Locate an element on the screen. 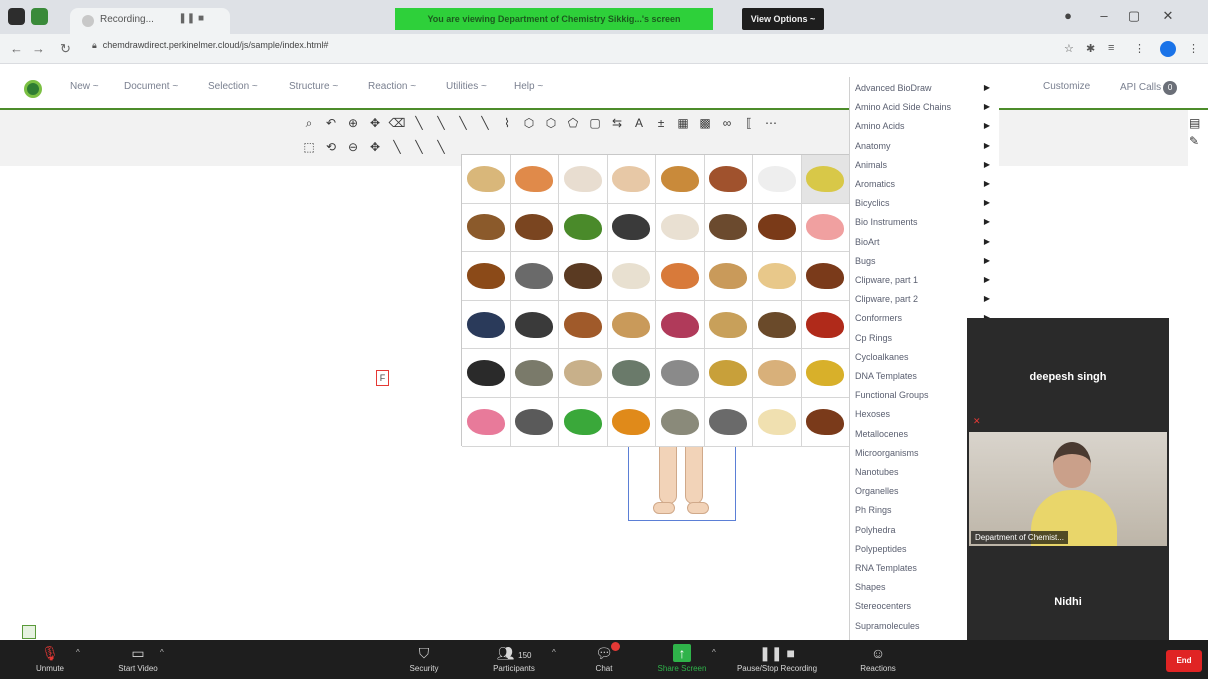 The height and width of the screenshot is (679, 1208). pause-icon: ❚❚ ■ is located at coordinates (191, 18).